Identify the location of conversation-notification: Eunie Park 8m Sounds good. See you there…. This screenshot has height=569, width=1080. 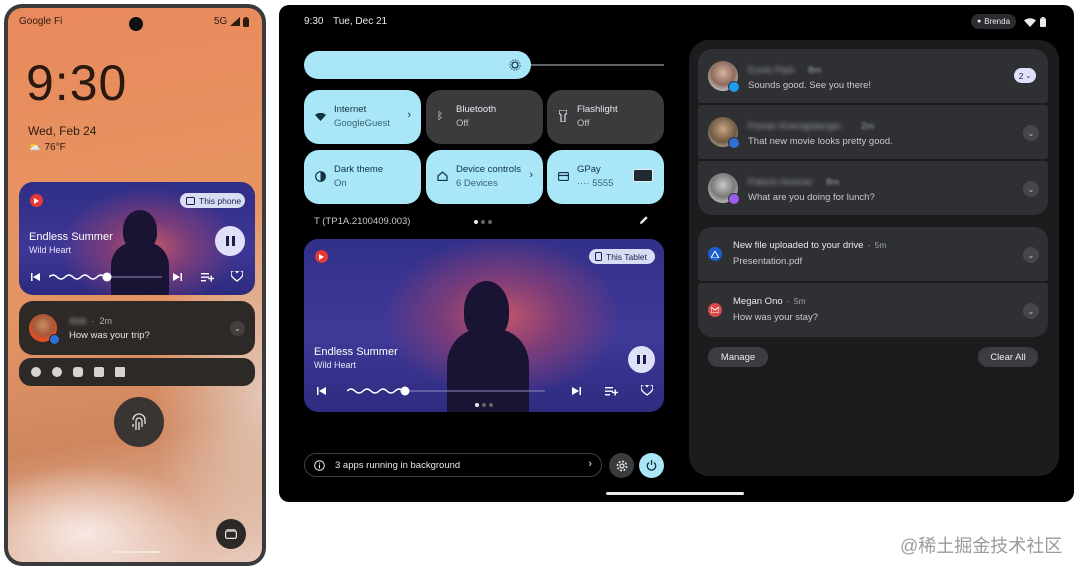
(873, 76).